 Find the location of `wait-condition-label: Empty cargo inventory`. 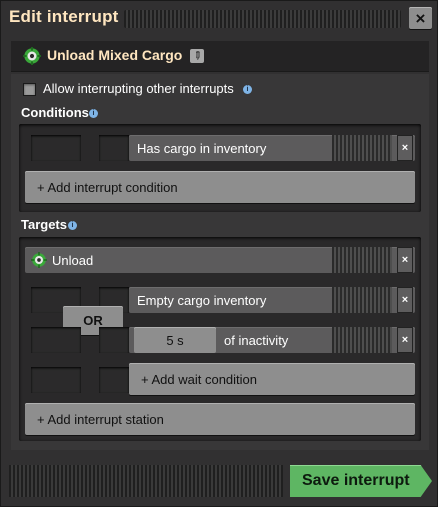

wait-condition-label: Empty cargo inventory is located at coordinates (202, 300).